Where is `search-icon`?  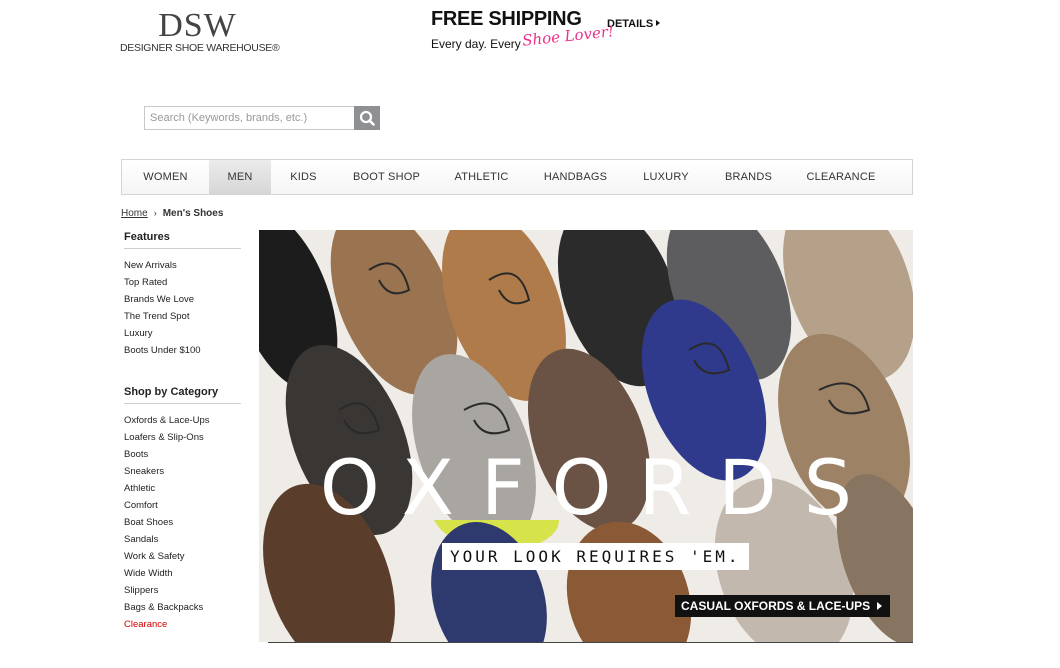 search-icon is located at coordinates (367, 118).